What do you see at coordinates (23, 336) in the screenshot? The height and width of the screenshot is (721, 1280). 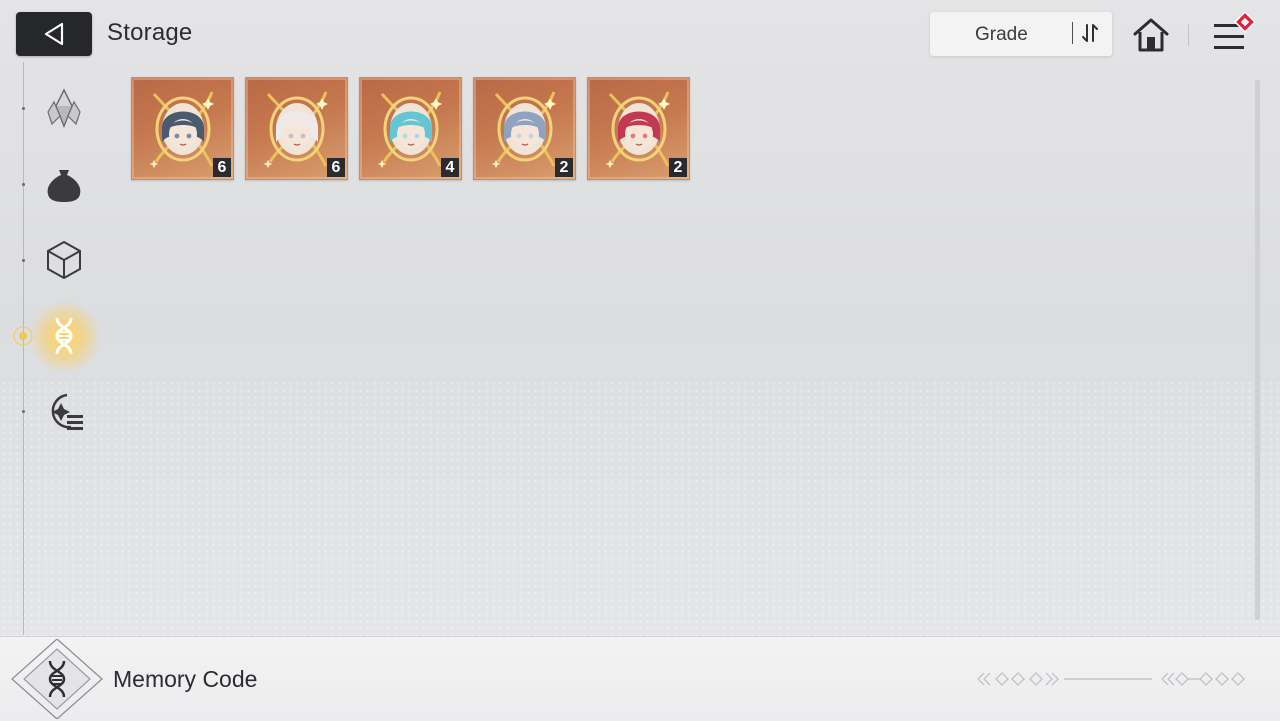 I see `active-marker-icon` at bounding box center [23, 336].